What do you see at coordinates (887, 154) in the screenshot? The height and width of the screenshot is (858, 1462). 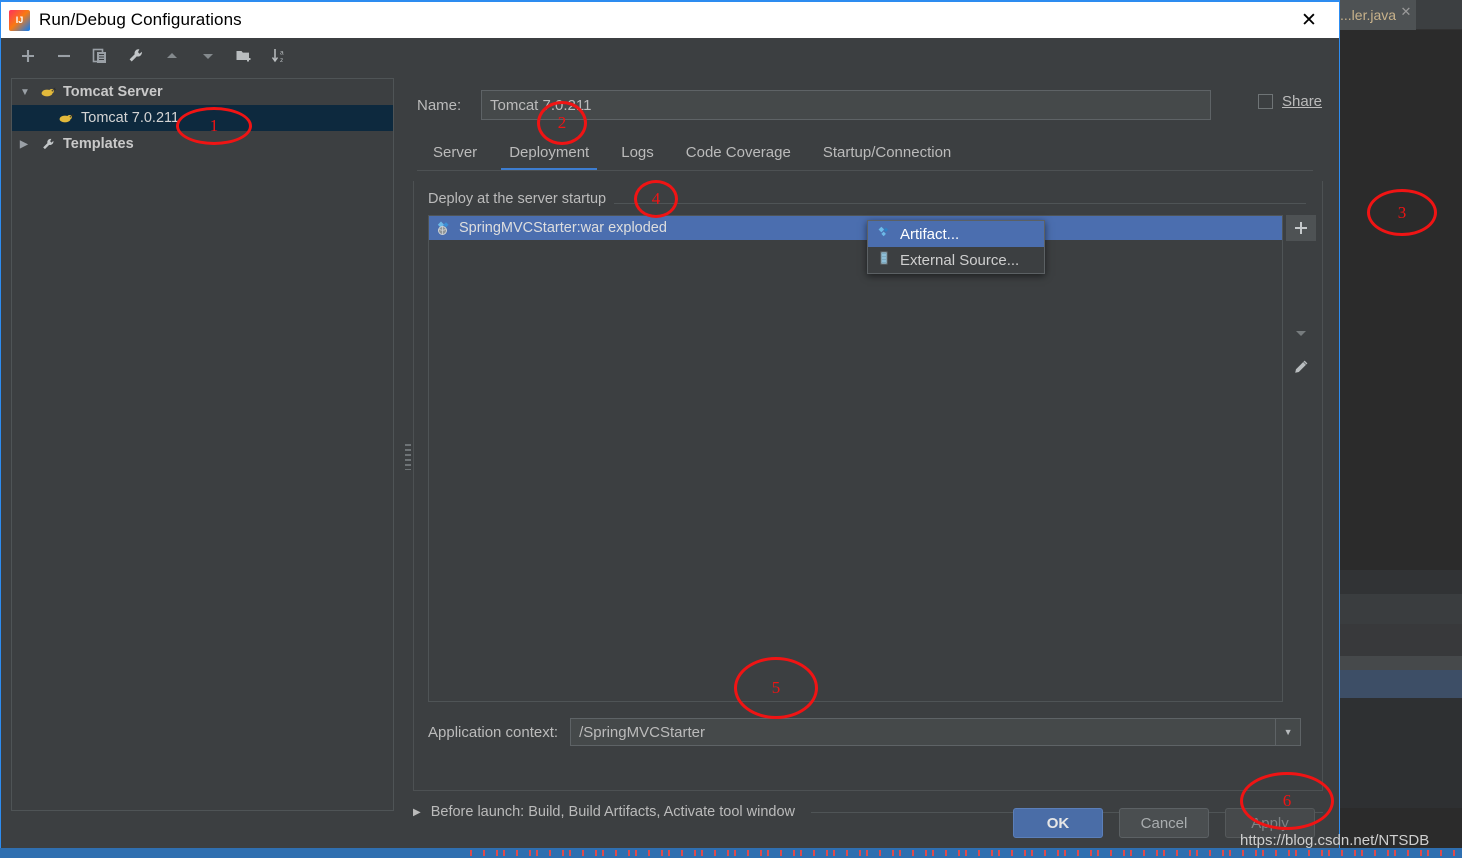 I see `tab-startup-connection: Startup/Connection` at bounding box center [887, 154].